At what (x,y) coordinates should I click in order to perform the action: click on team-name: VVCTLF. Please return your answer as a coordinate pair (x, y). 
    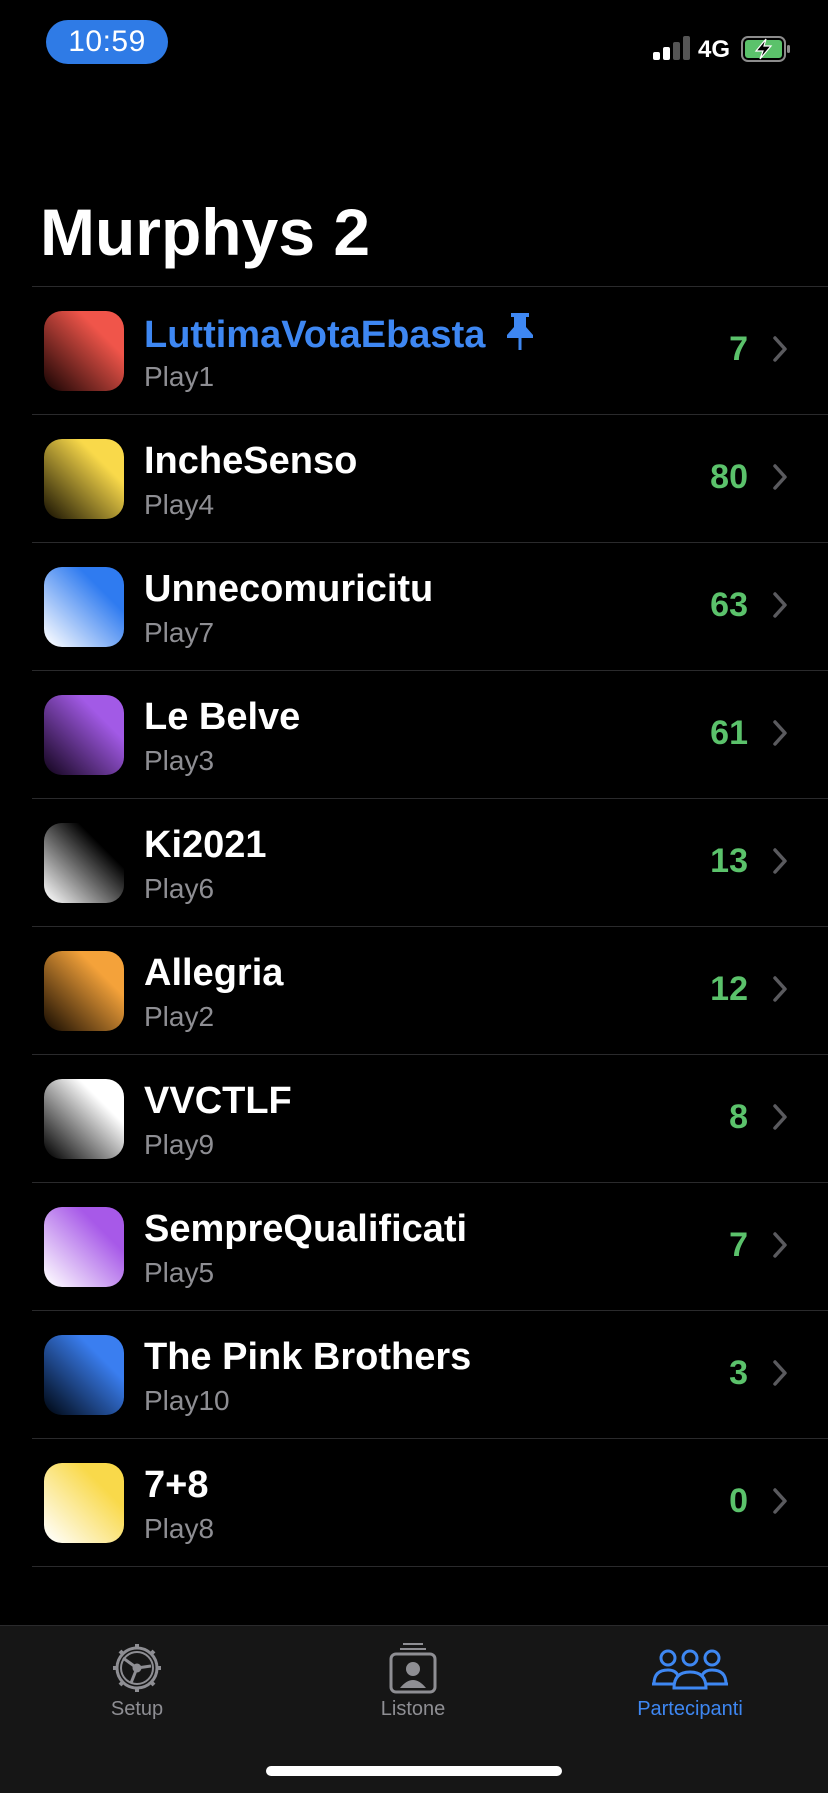
    Looking at the image, I should click on (218, 1101).